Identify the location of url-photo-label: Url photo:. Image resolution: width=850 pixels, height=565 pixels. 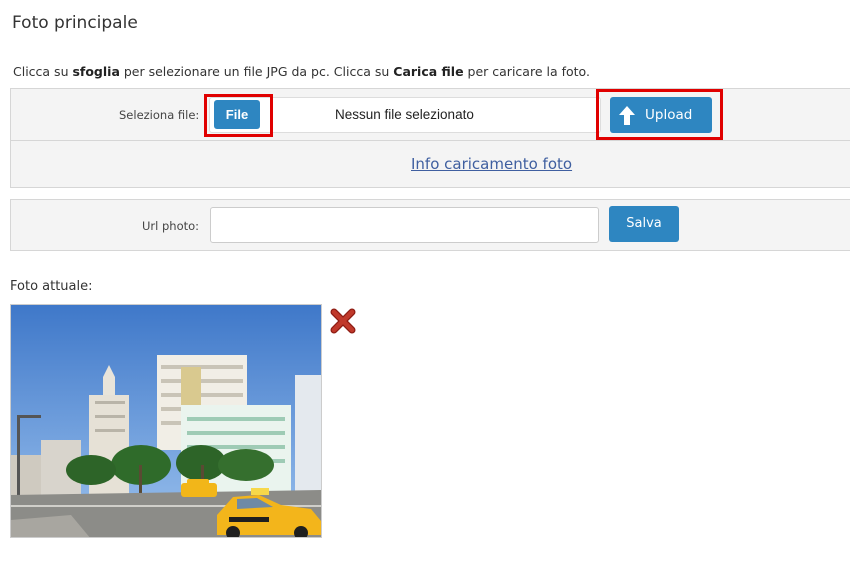
(171, 226).